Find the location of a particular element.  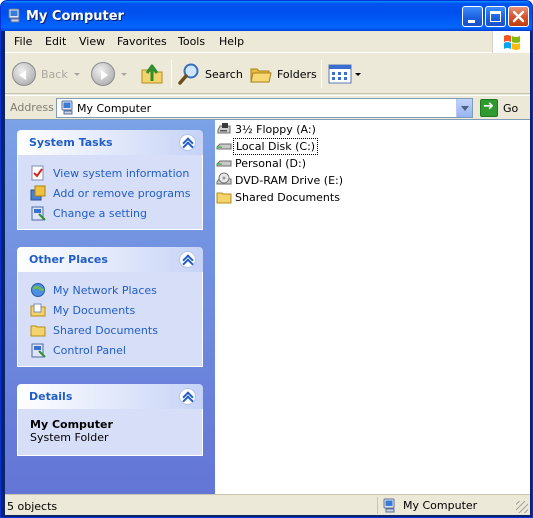

other-places-header: Other Places is located at coordinates (110, 259).